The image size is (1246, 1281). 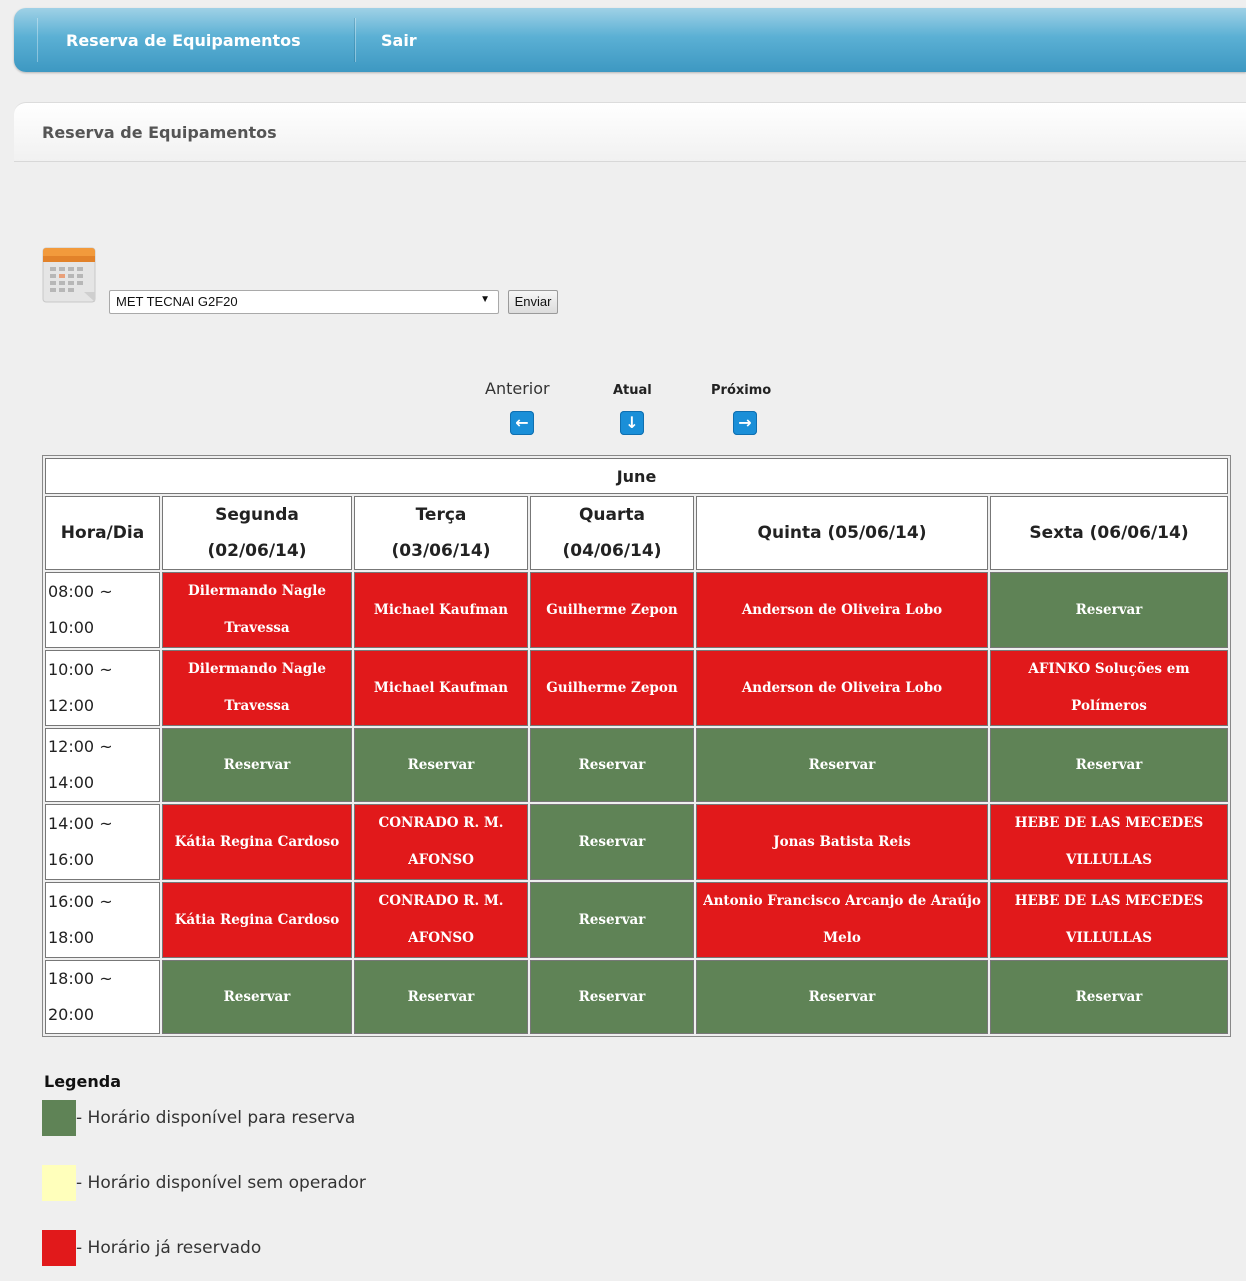 What do you see at coordinates (59, 1118) in the screenshot?
I see `legend-swatch-available` at bounding box center [59, 1118].